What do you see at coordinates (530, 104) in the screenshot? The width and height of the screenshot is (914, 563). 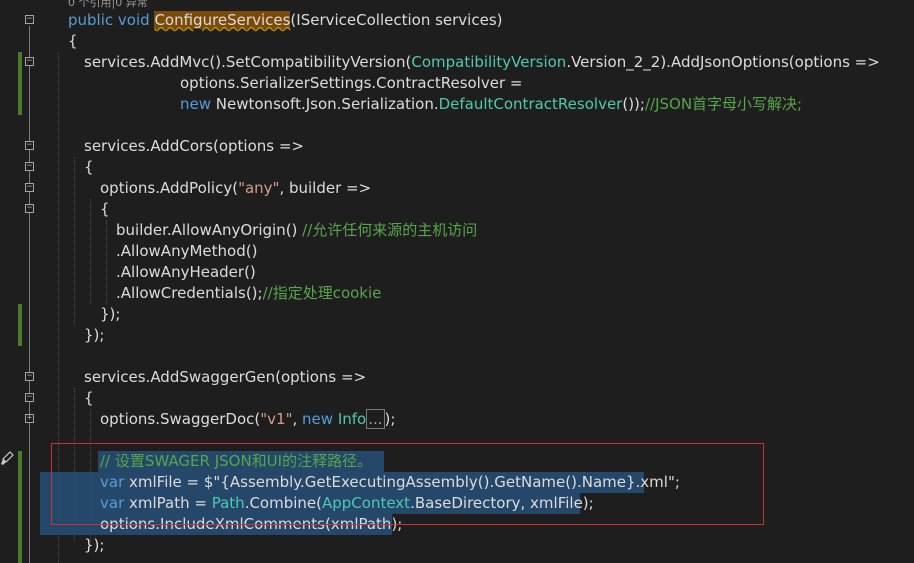 I see `type-name: DefaultContractResolver` at bounding box center [530, 104].